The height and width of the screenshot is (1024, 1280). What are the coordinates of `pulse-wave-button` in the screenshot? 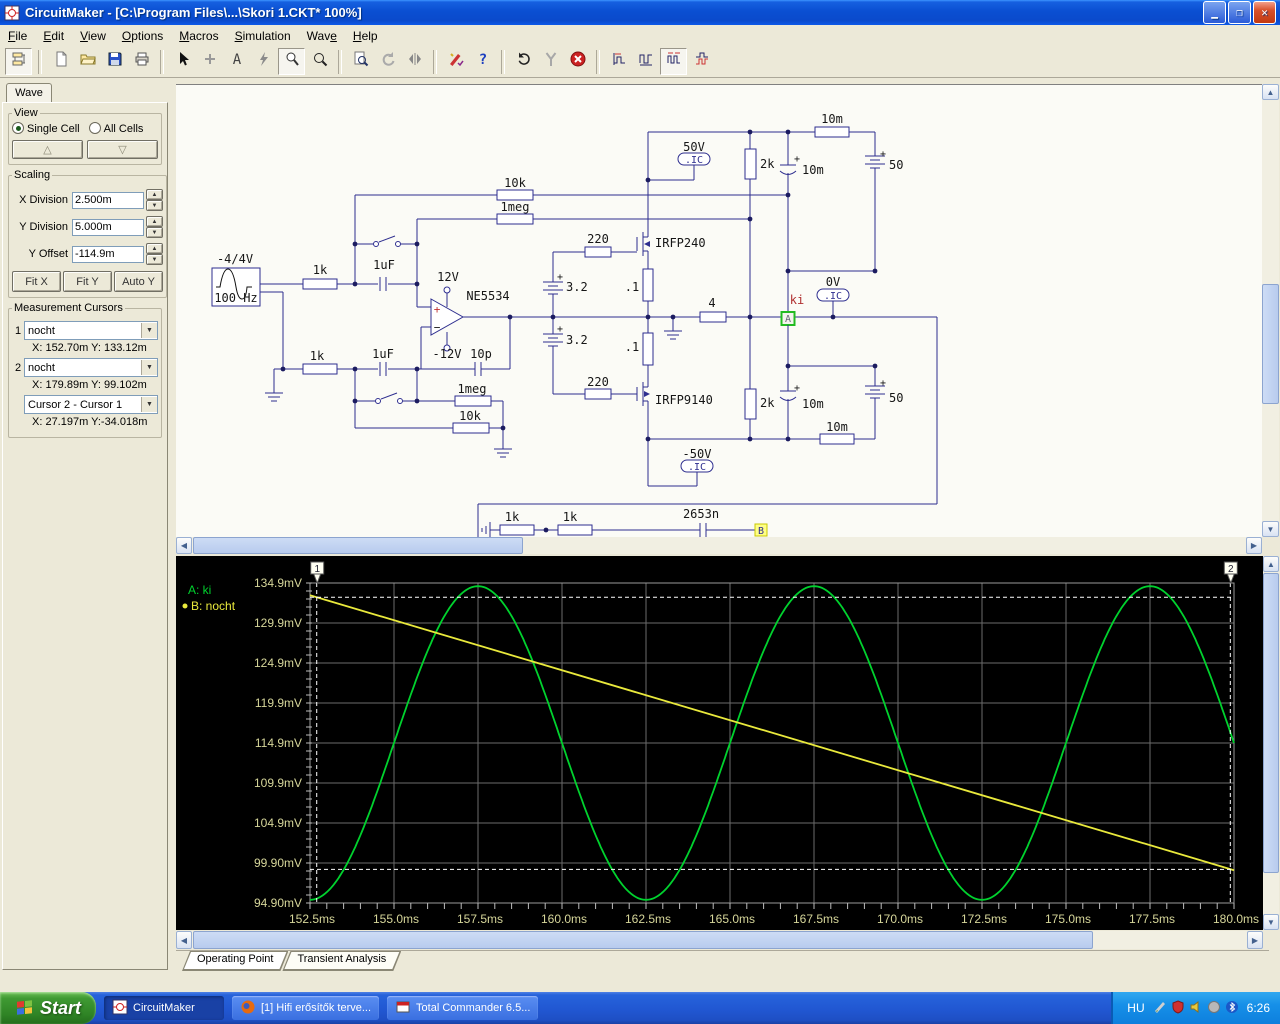 It's located at (673, 61).